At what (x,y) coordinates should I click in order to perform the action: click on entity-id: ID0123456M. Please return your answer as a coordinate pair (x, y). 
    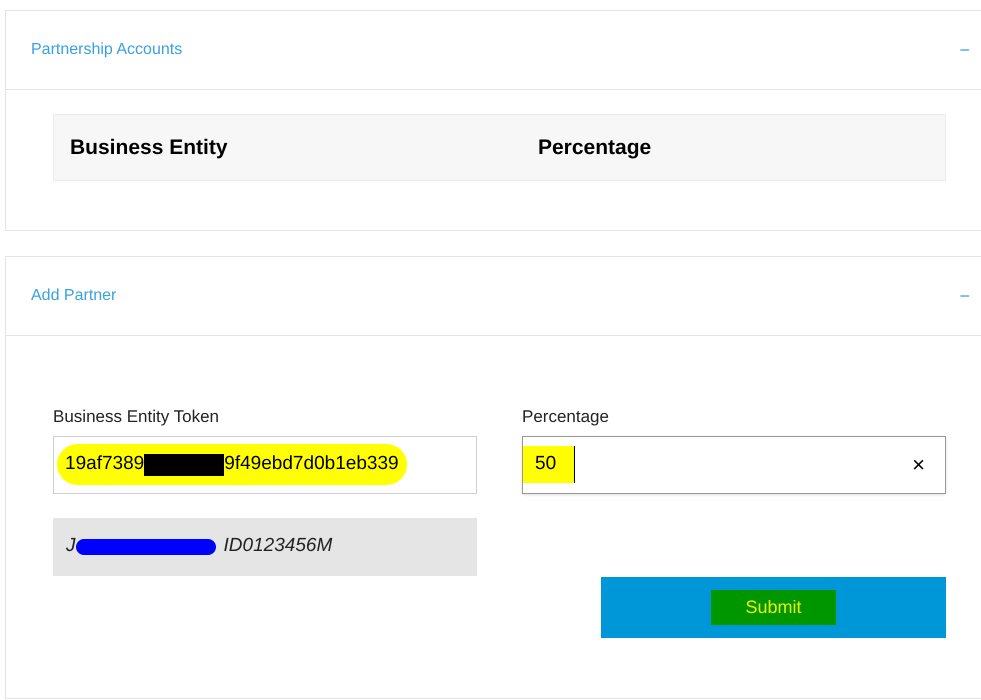
    Looking at the image, I should click on (278, 546).